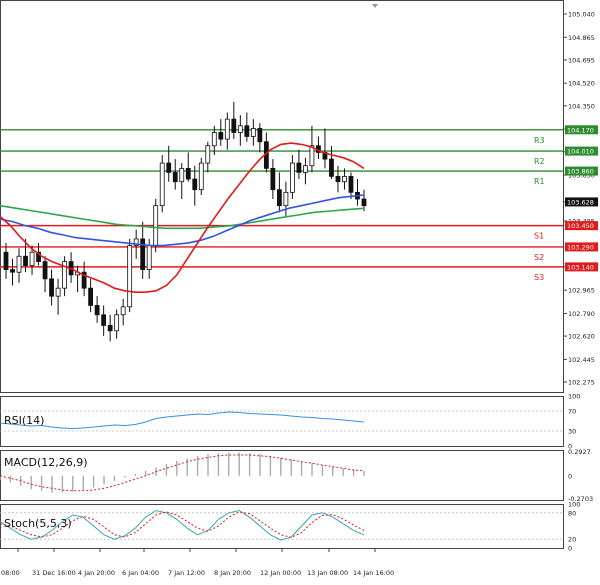 Image resolution: width=600 pixels, height=585 pixels. What do you see at coordinates (539, 161) in the screenshot?
I see `level-name-r2: R2` at bounding box center [539, 161].